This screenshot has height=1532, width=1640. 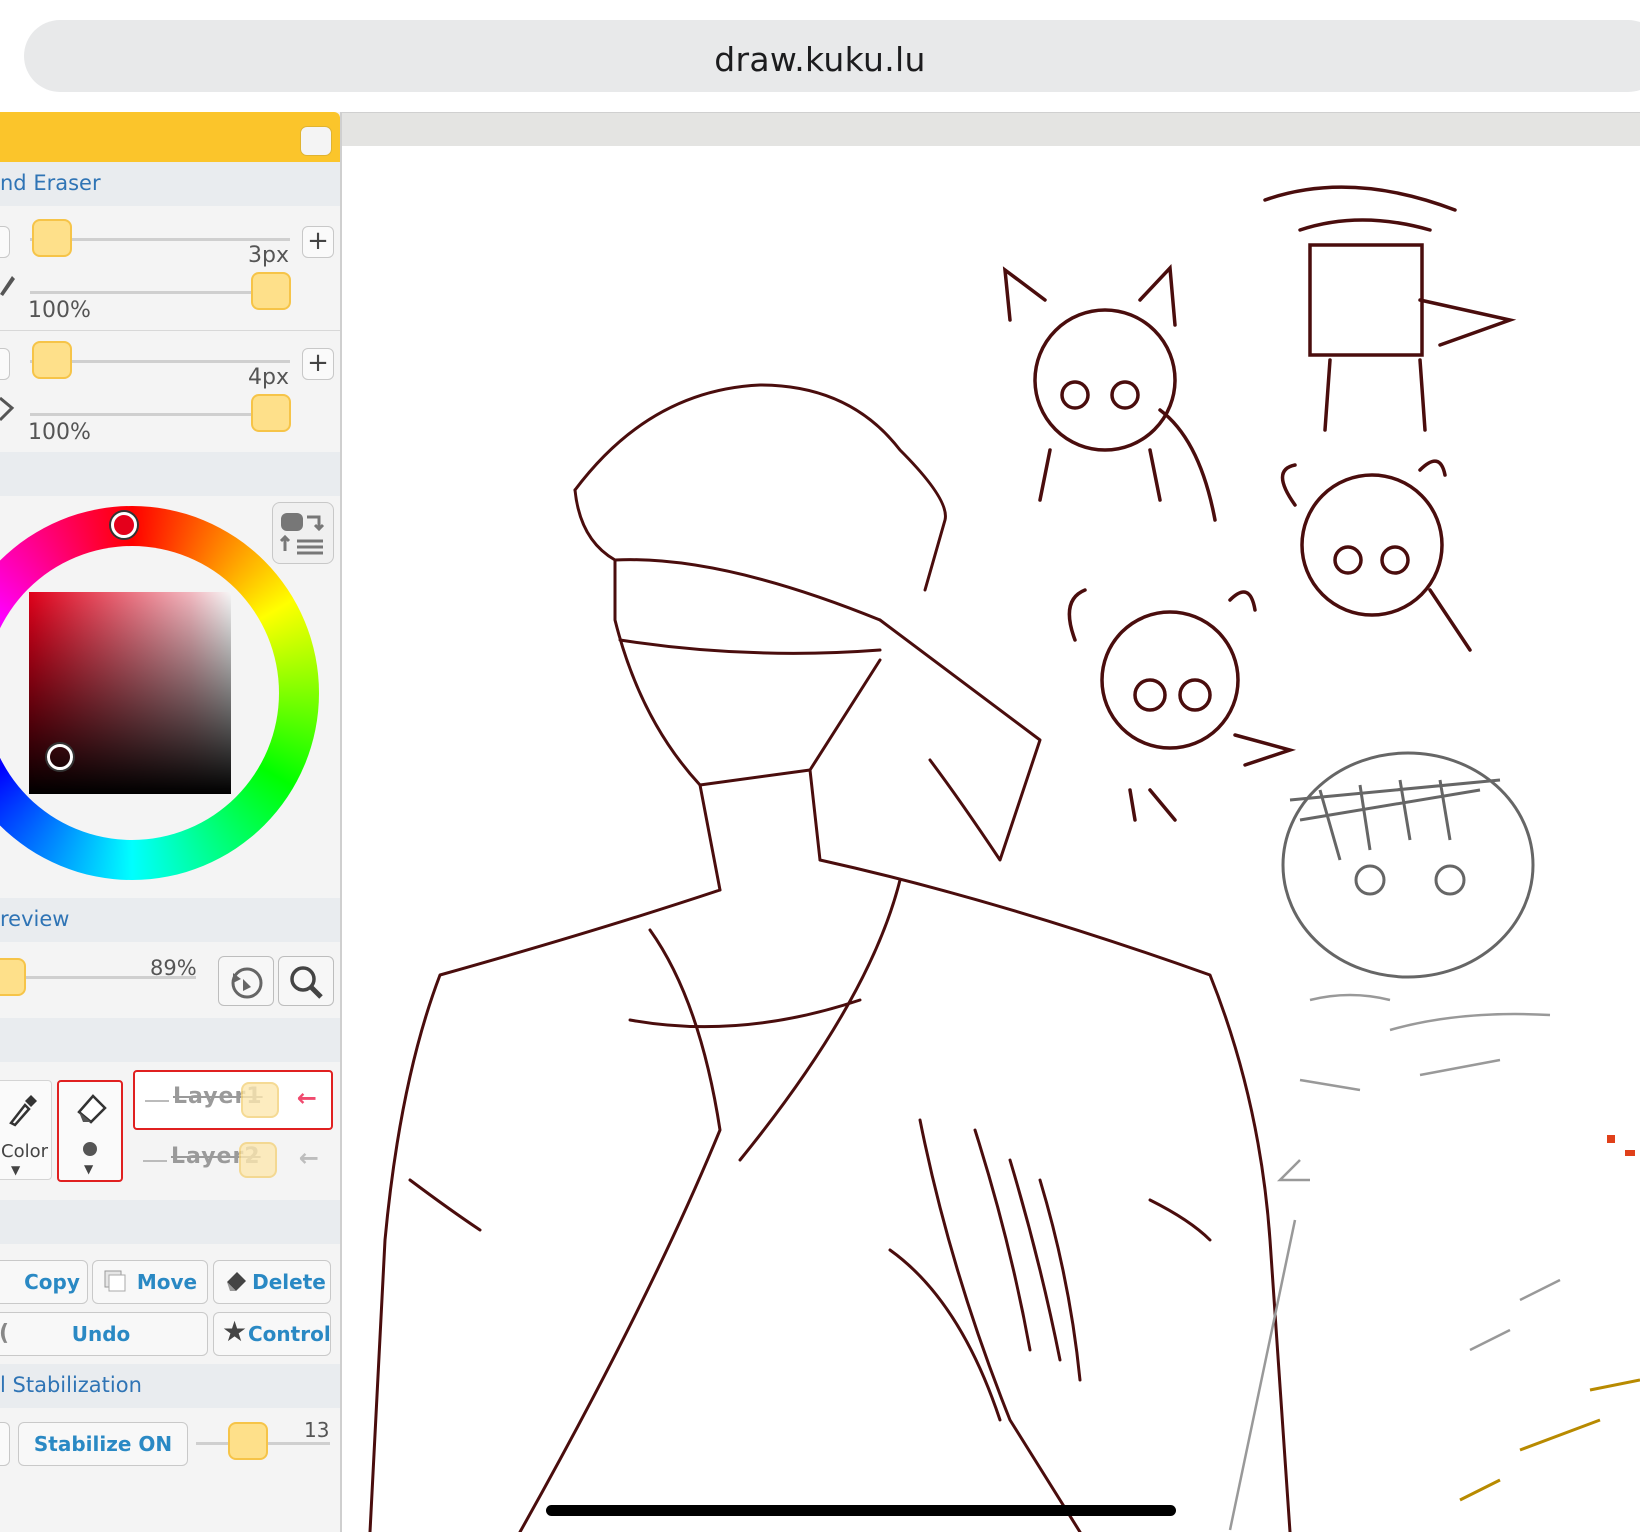 What do you see at coordinates (26, 1130) in the screenshot?
I see `color-picker-tool: Color ▼` at bounding box center [26, 1130].